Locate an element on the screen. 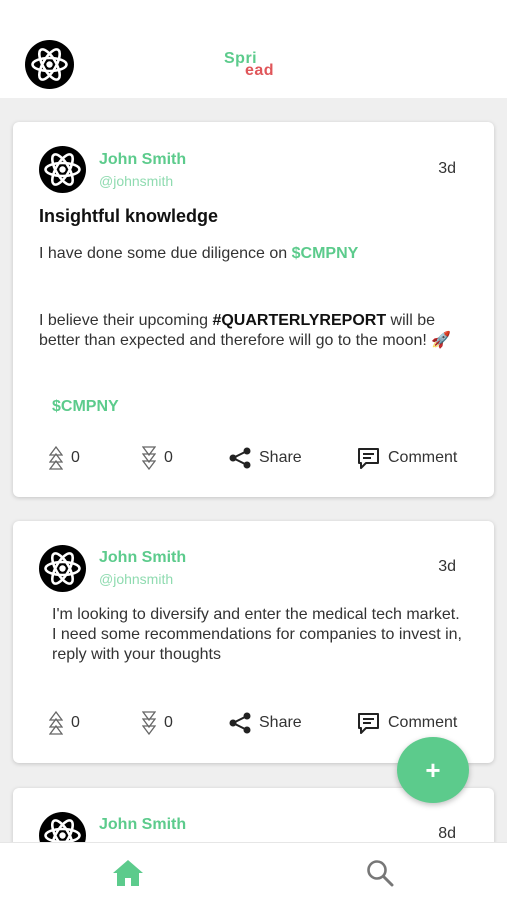 Image resolution: width=507 pixels, height=900 pixels. ticker-tag: $CMPNY is located at coordinates (85, 407).